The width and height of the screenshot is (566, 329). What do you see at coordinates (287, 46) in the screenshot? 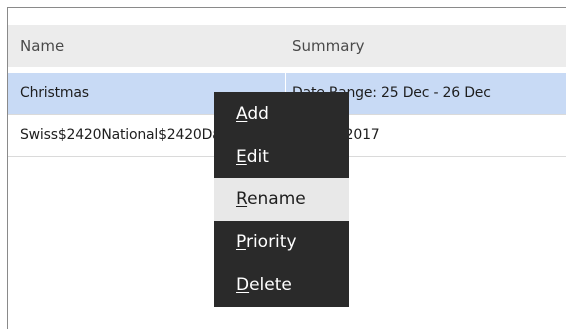
I see `table-header: Name Summary` at bounding box center [287, 46].